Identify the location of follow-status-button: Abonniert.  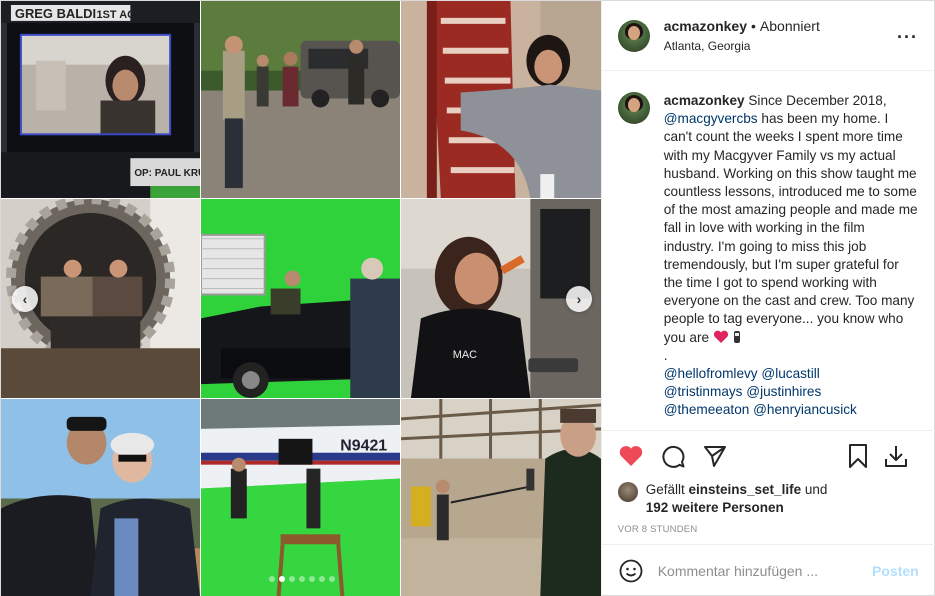
(790, 26).